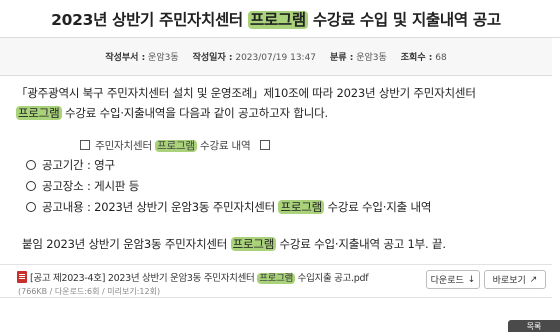 The image size is (560, 332). I want to click on download-arrow-icon: ↓, so click(471, 279).